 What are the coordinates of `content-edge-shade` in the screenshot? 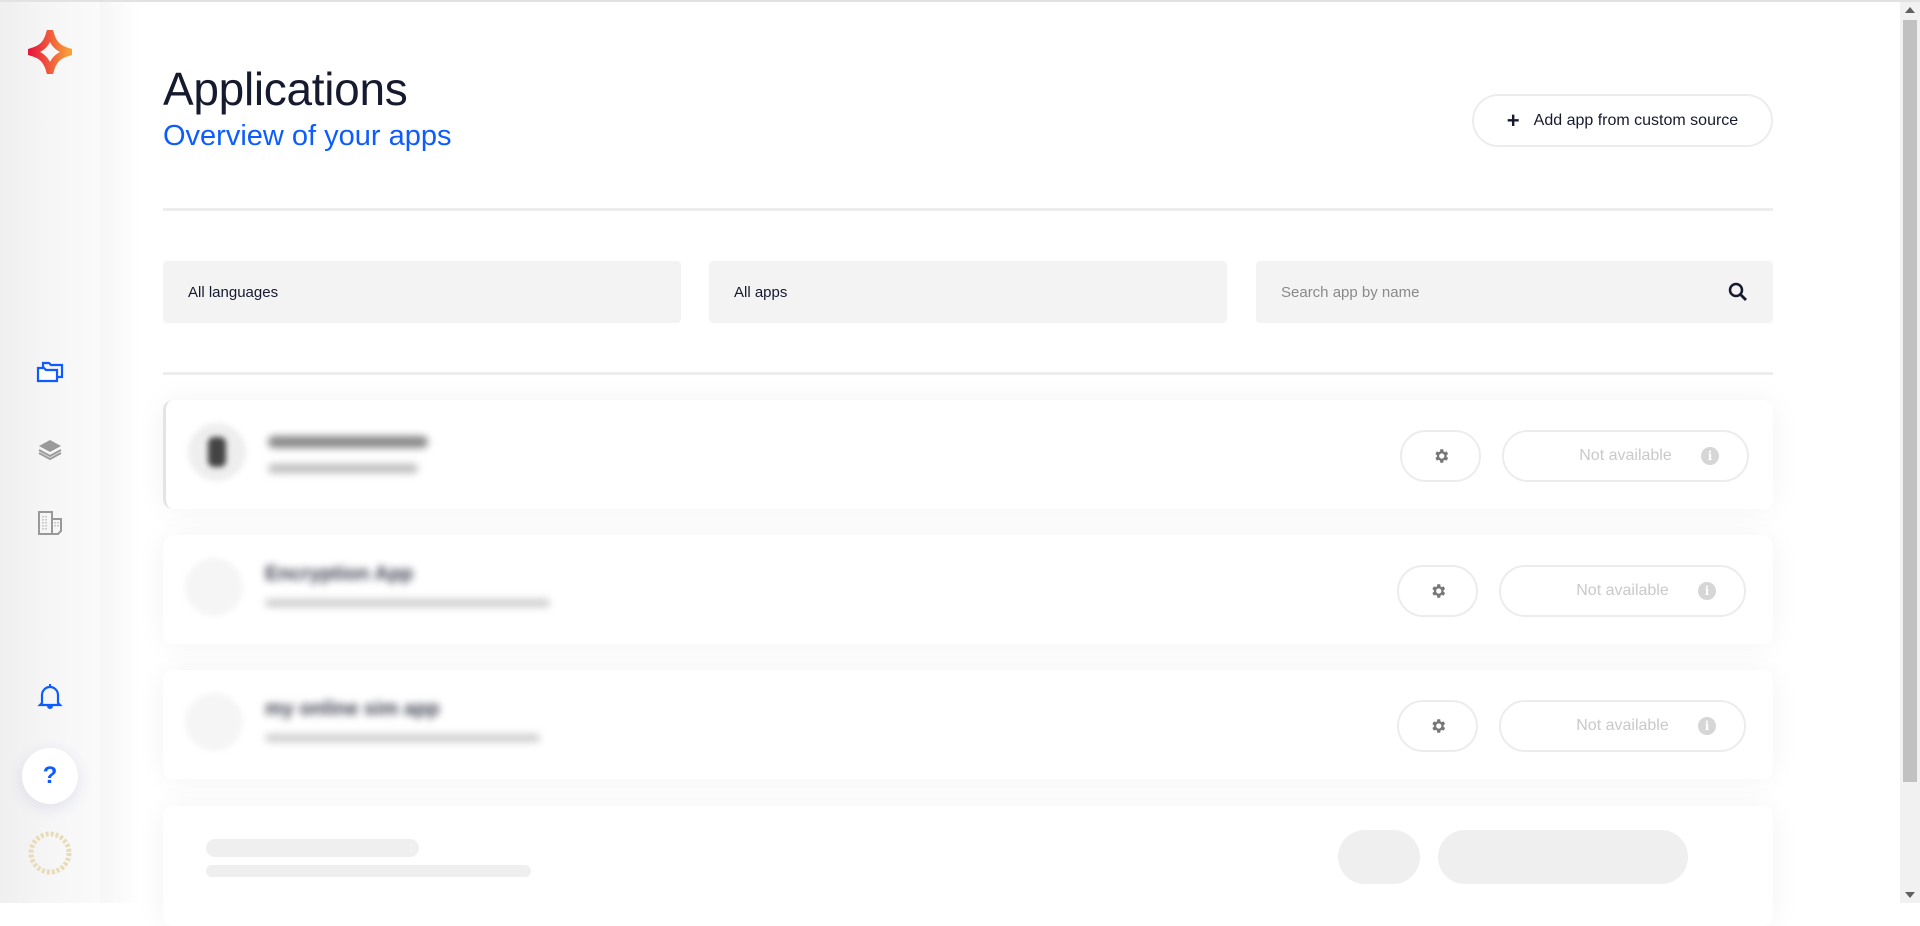 It's located at (120, 452).